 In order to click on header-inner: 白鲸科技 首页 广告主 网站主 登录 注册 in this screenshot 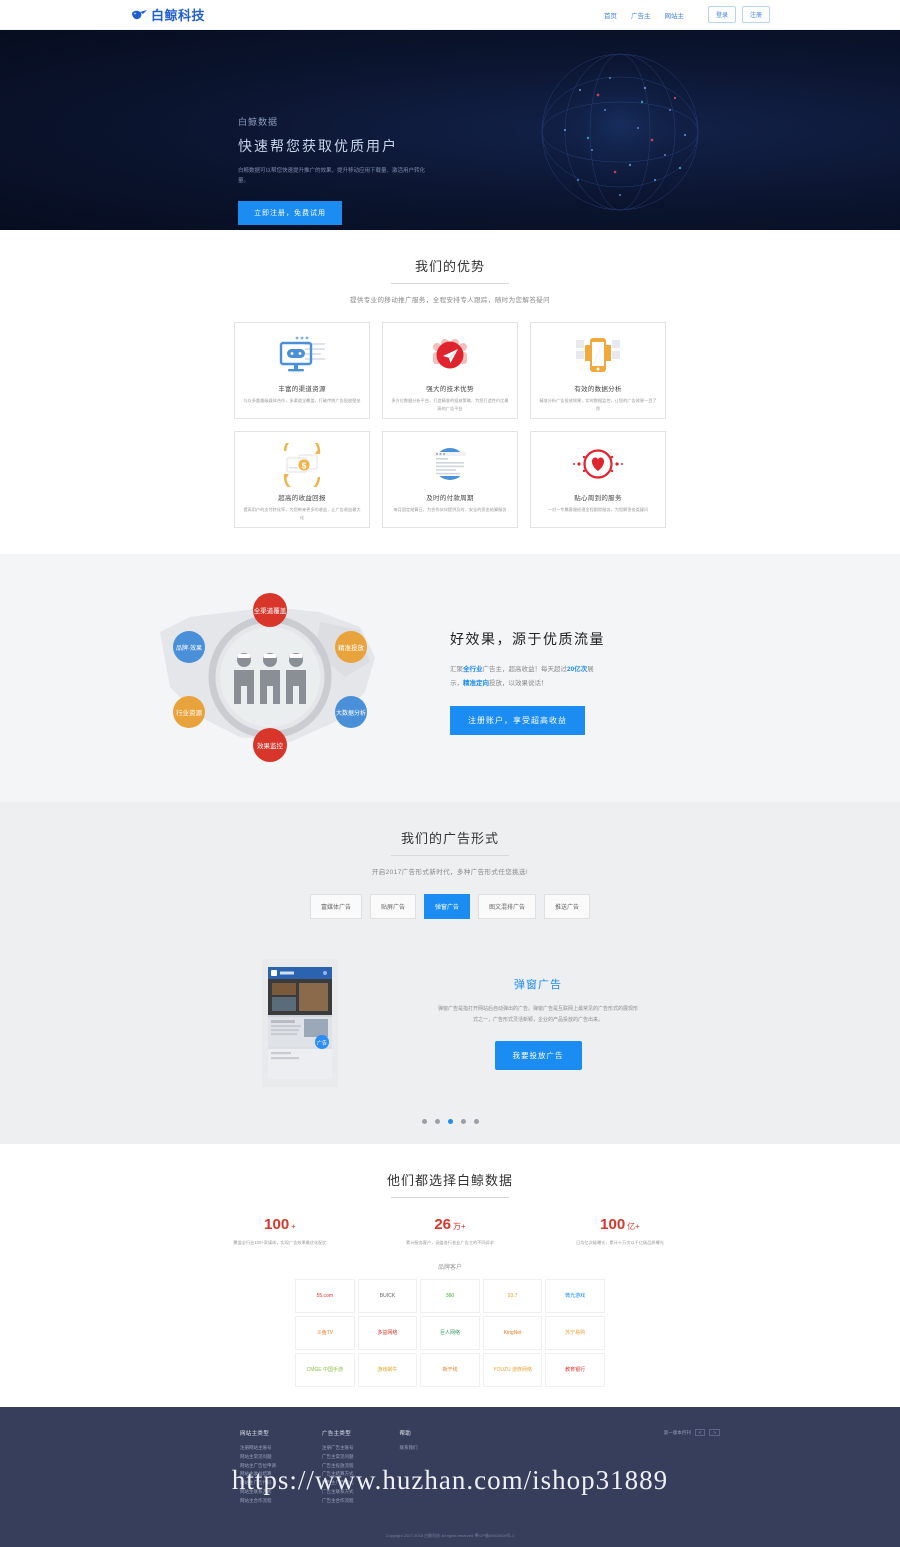, I will do `click(450, 14)`.